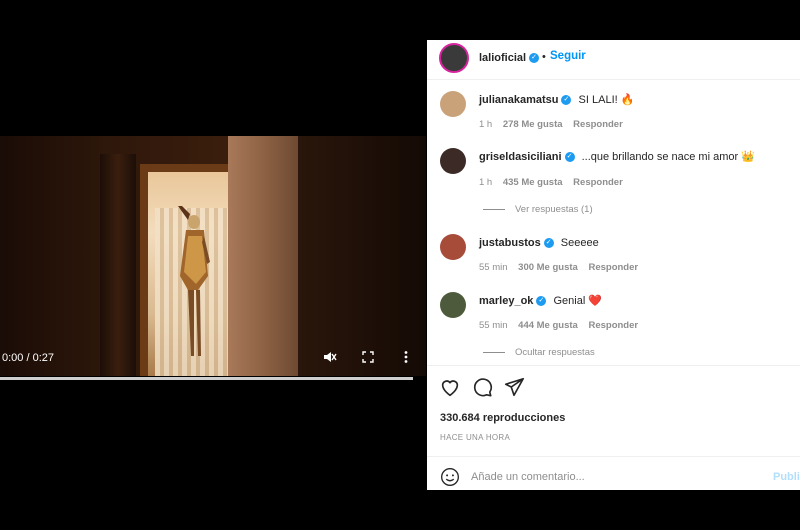 The image size is (800, 530). Describe the element at coordinates (548, 325) in the screenshot. I see `comment-likes: 444 Me gusta` at that location.